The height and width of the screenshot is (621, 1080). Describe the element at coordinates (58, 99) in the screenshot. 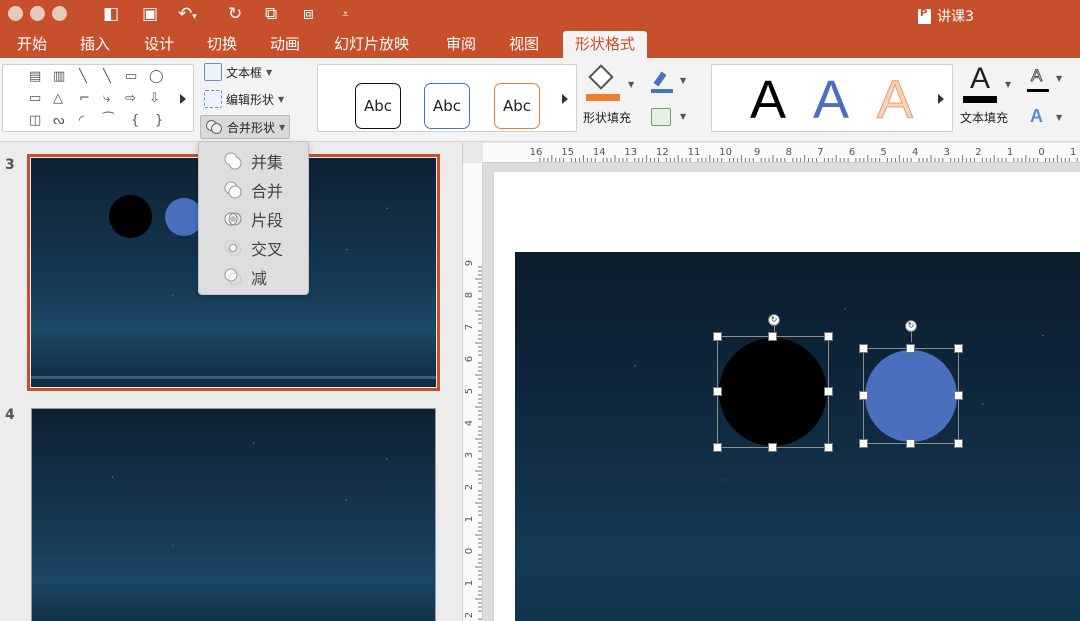

I see `triangle-shape-icon: △` at that location.